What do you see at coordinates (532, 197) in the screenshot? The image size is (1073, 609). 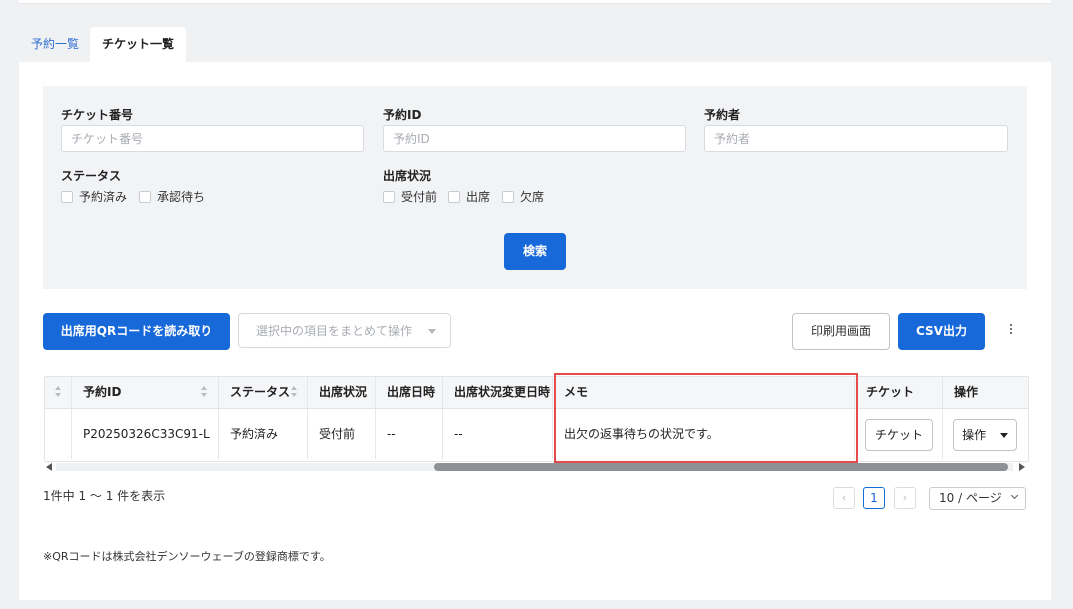 I see `checkbox-label: 欠席` at bounding box center [532, 197].